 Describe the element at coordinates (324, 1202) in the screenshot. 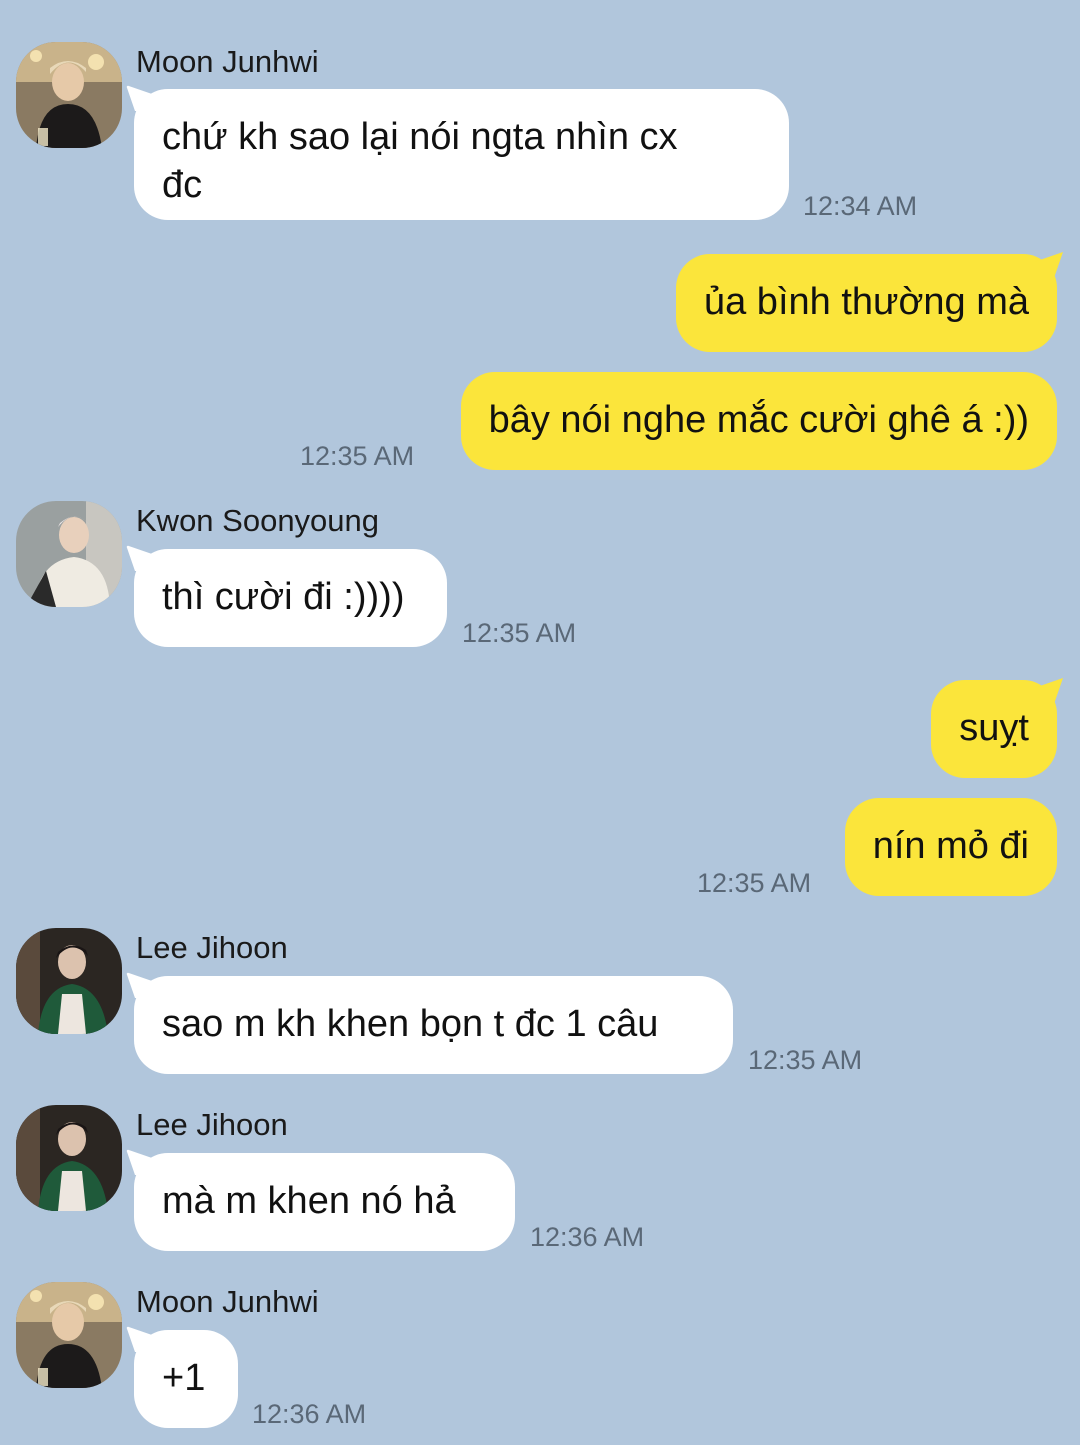

I see `message-bubble-incoming: mà m khen nó hả` at that location.